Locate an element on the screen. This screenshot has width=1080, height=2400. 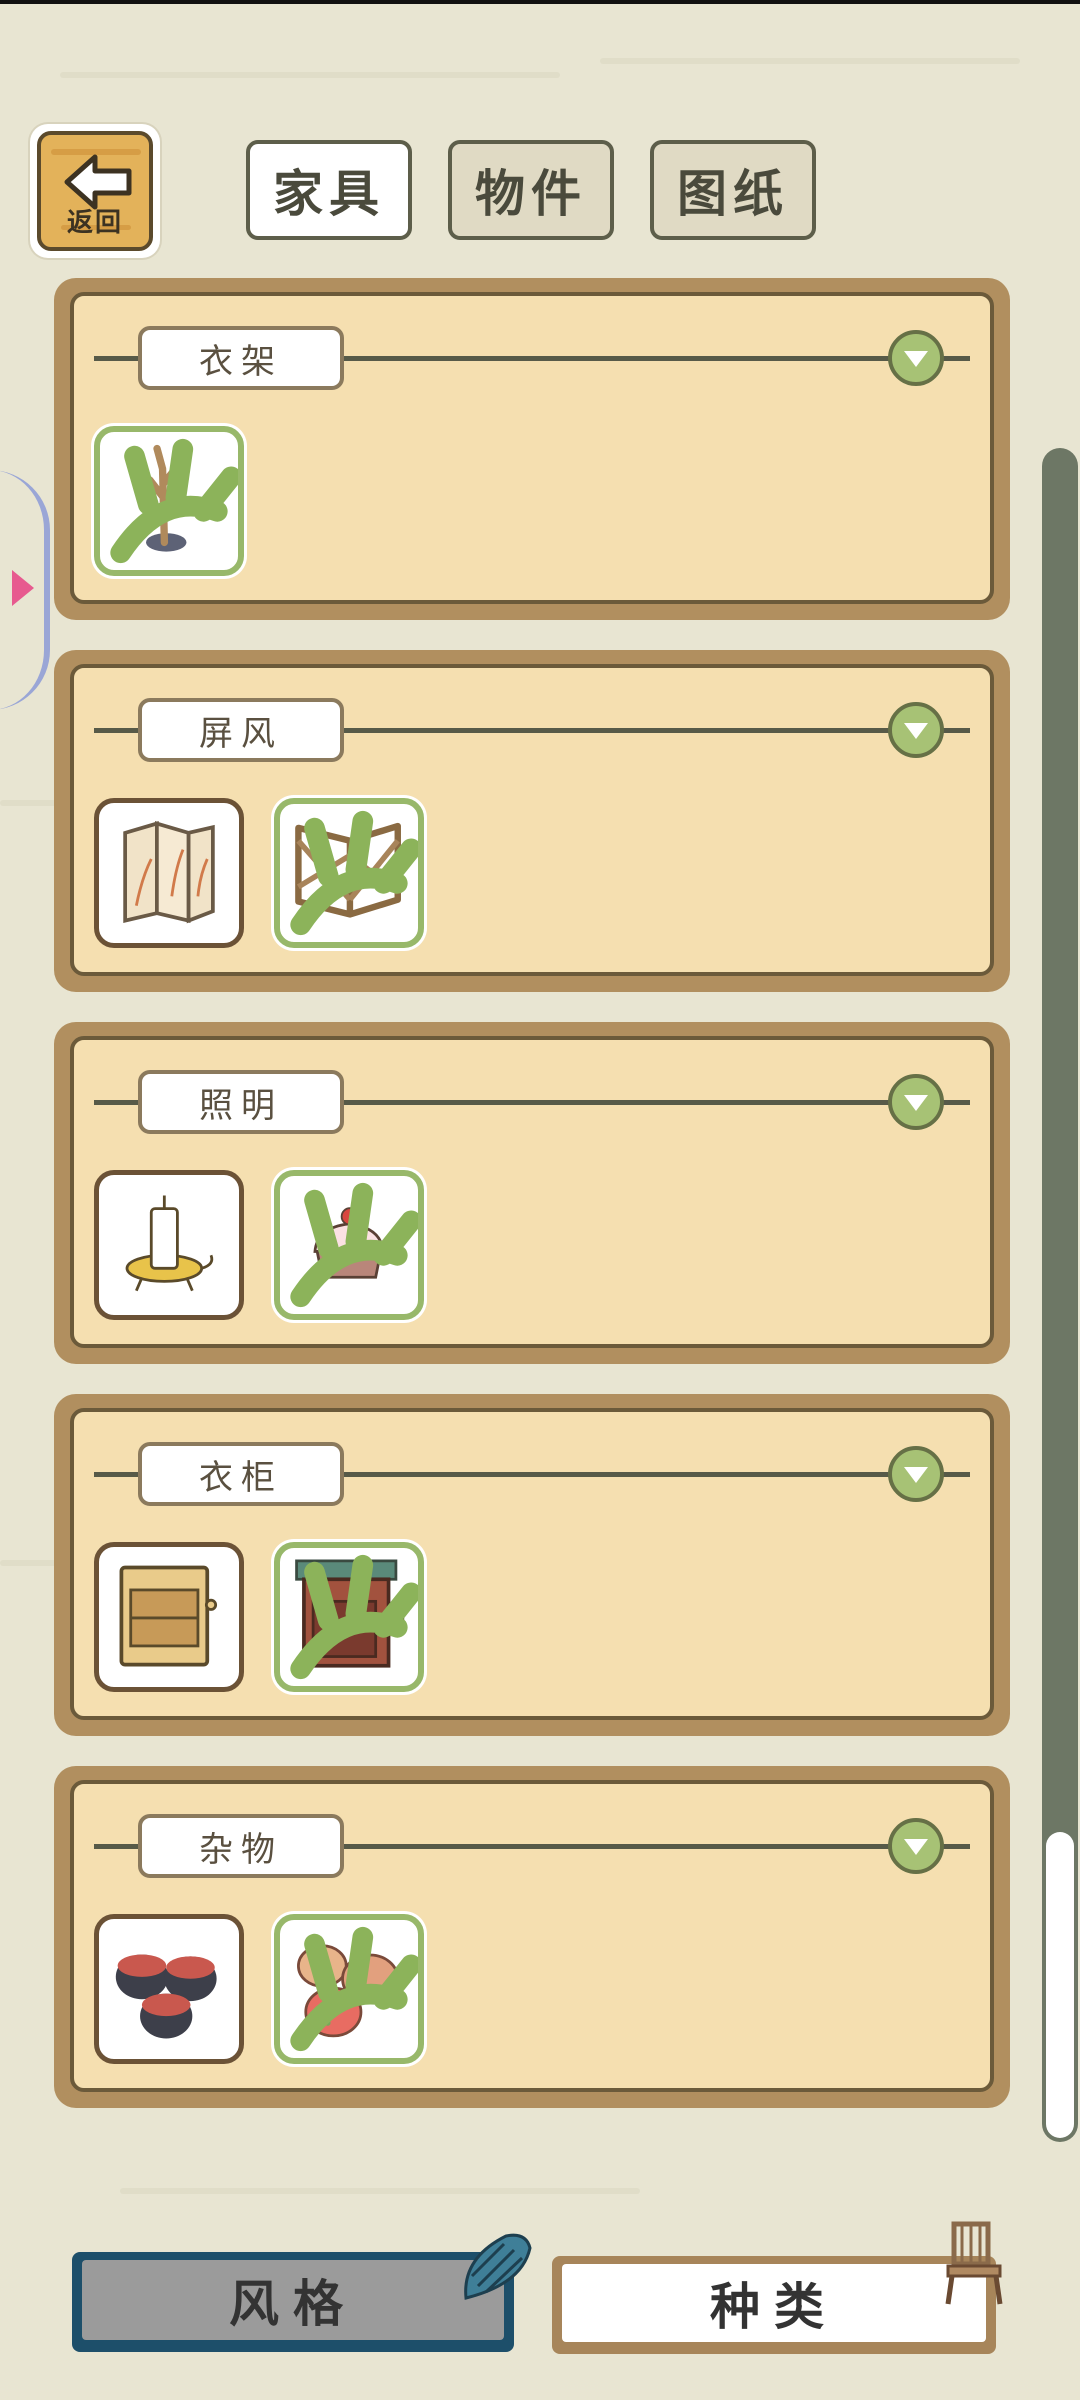
item-cake-lamp is located at coordinates (349, 1245).